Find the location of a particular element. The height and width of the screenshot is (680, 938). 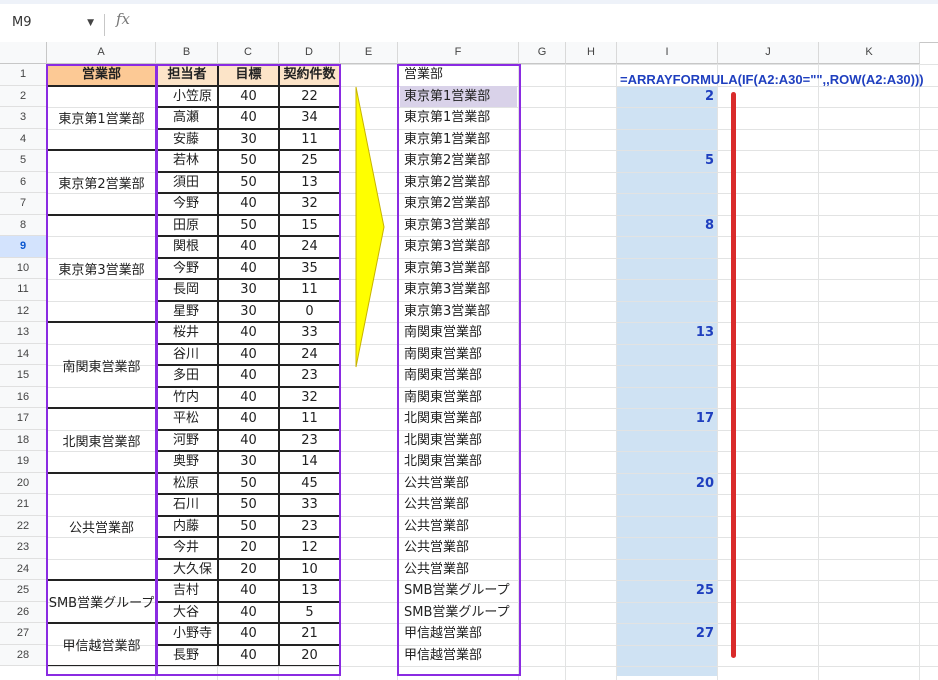

row-header-27: 27 is located at coordinates (23, 634).